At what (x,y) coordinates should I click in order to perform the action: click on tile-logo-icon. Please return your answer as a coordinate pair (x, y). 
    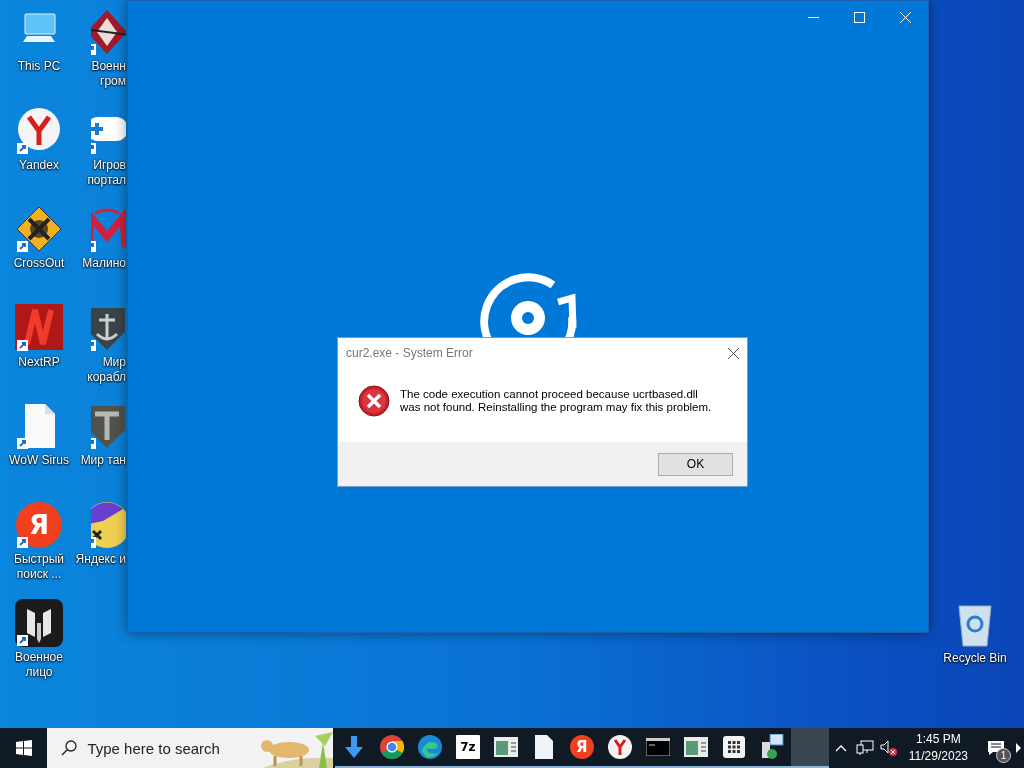
    Looking at the image, I should click on (39, 327).